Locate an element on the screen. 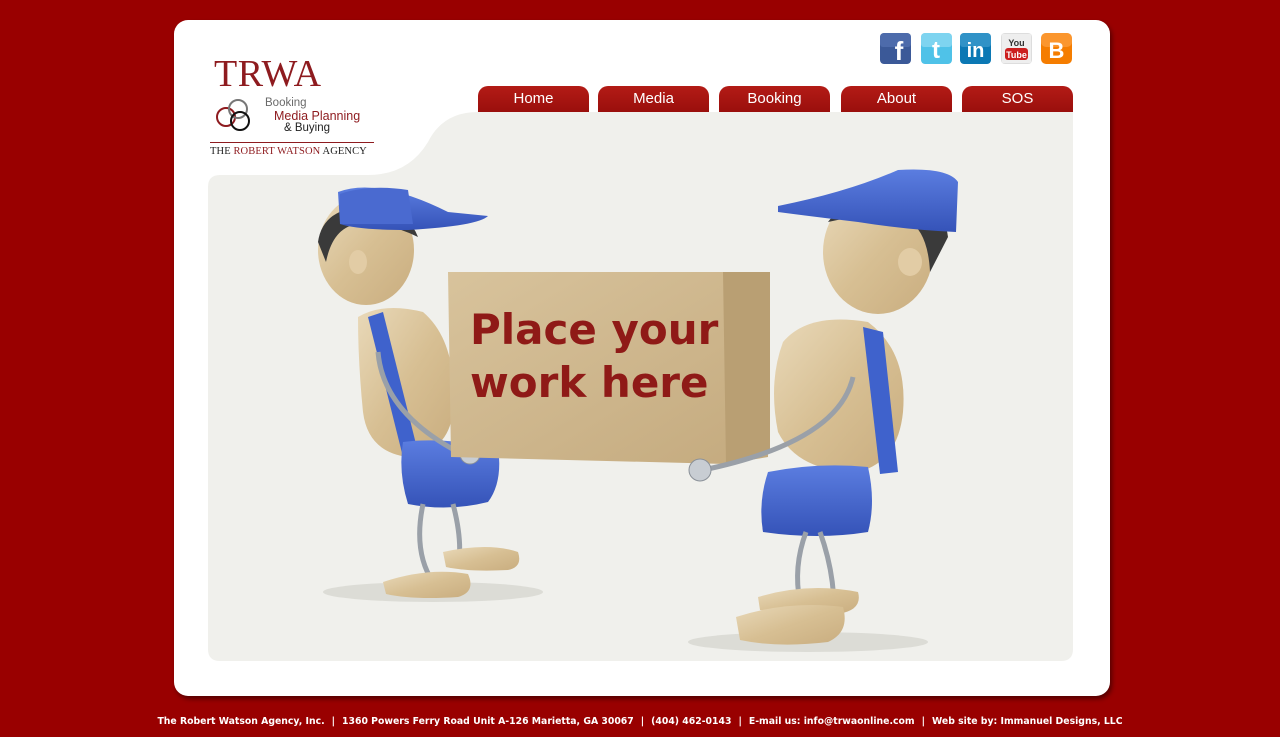 The width and height of the screenshot is (1280, 737). box-text-line2: work here is located at coordinates (589, 382).